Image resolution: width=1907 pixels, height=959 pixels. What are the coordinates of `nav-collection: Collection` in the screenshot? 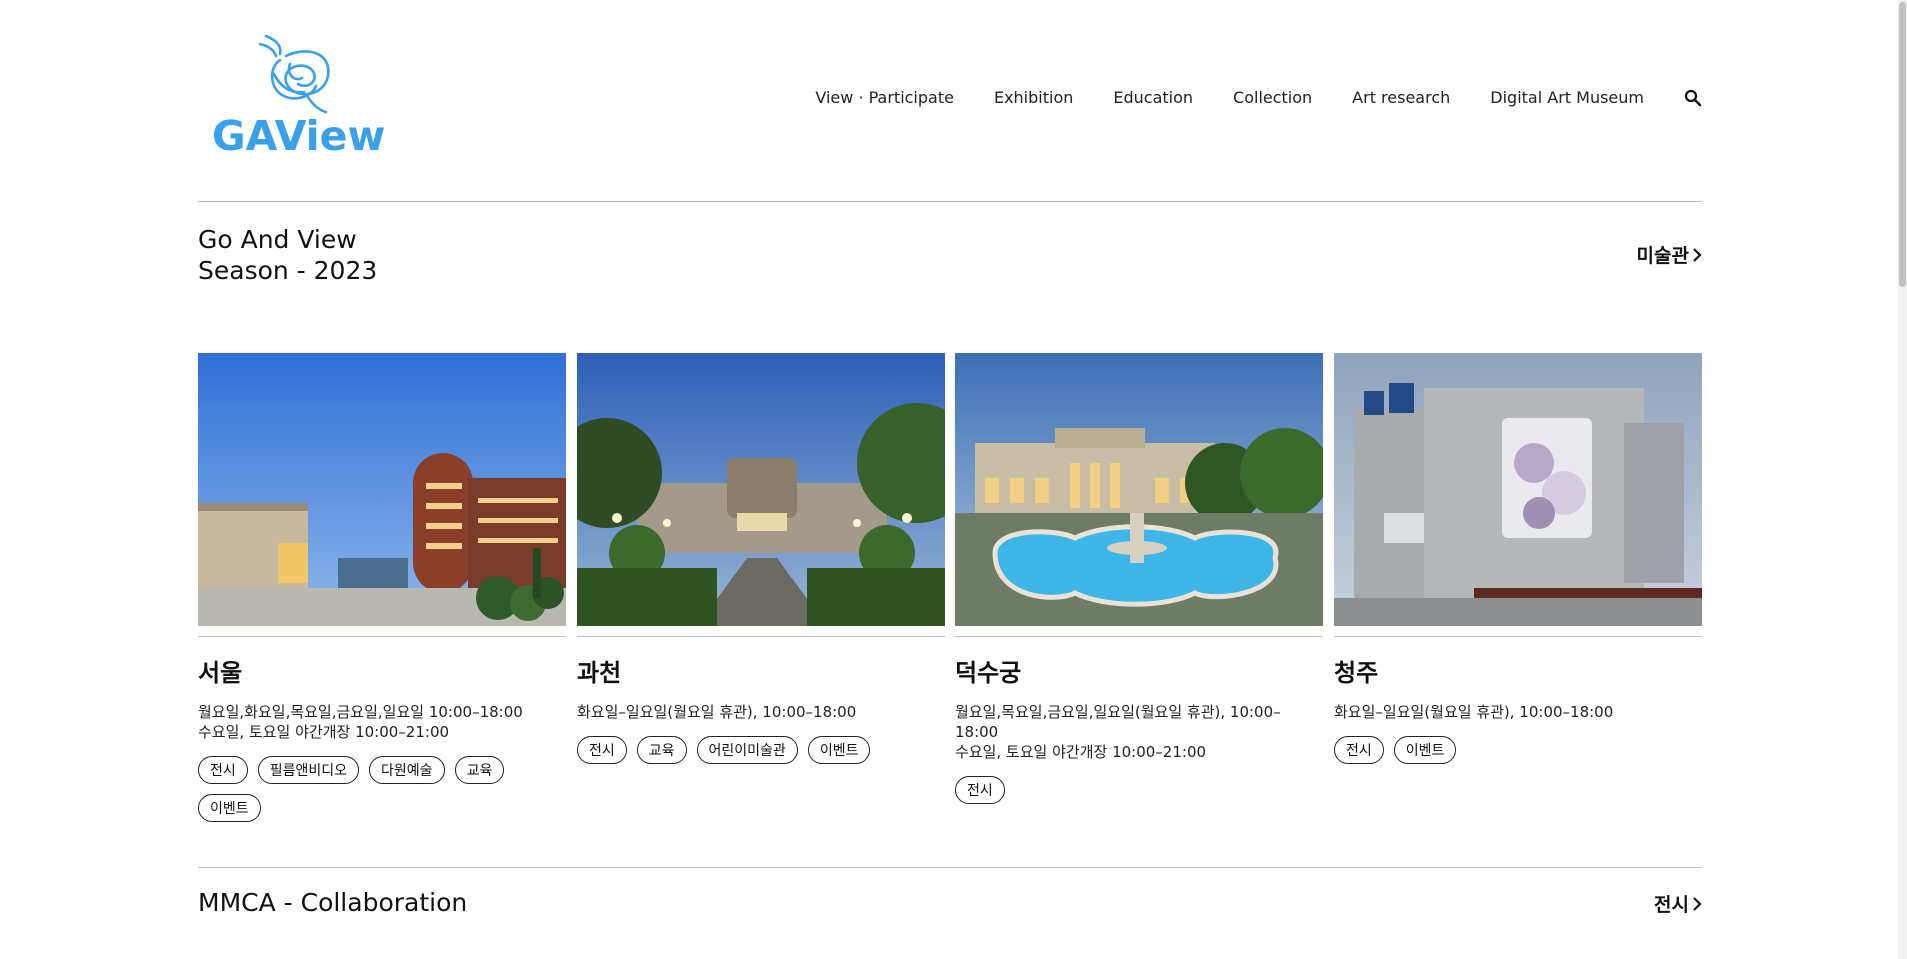 It's located at (1272, 97).